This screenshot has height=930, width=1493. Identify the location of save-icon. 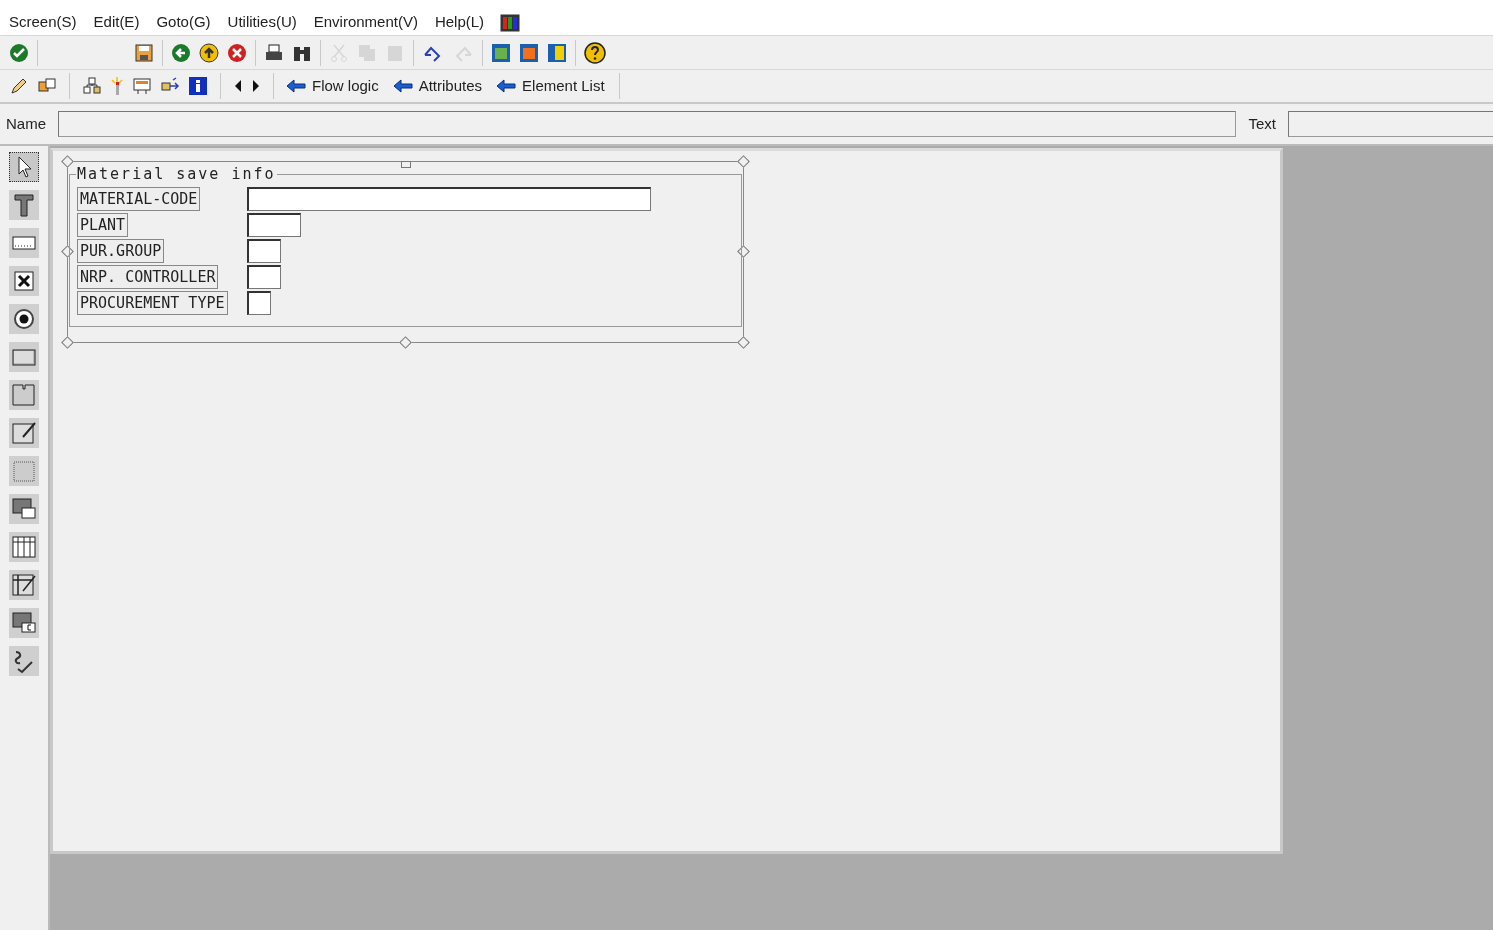
(144, 52).